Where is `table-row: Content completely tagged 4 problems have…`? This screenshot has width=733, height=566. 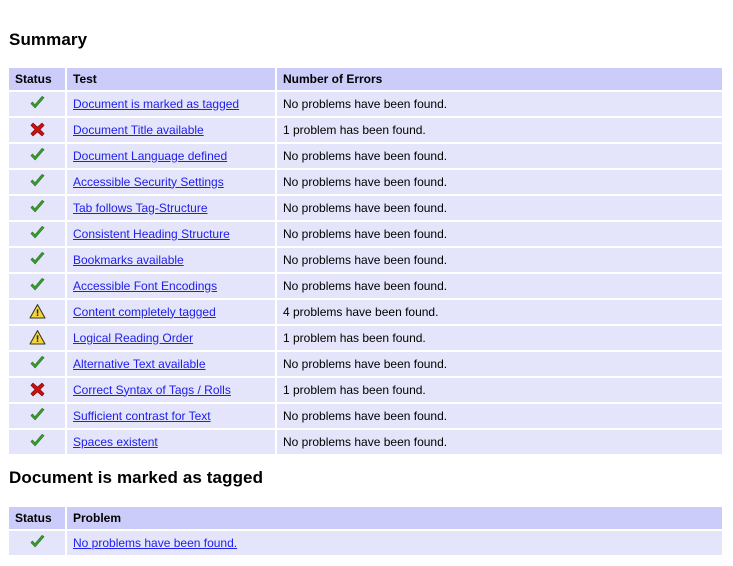
table-row: Content completely tagged 4 problems have… is located at coordinates (365, 312).